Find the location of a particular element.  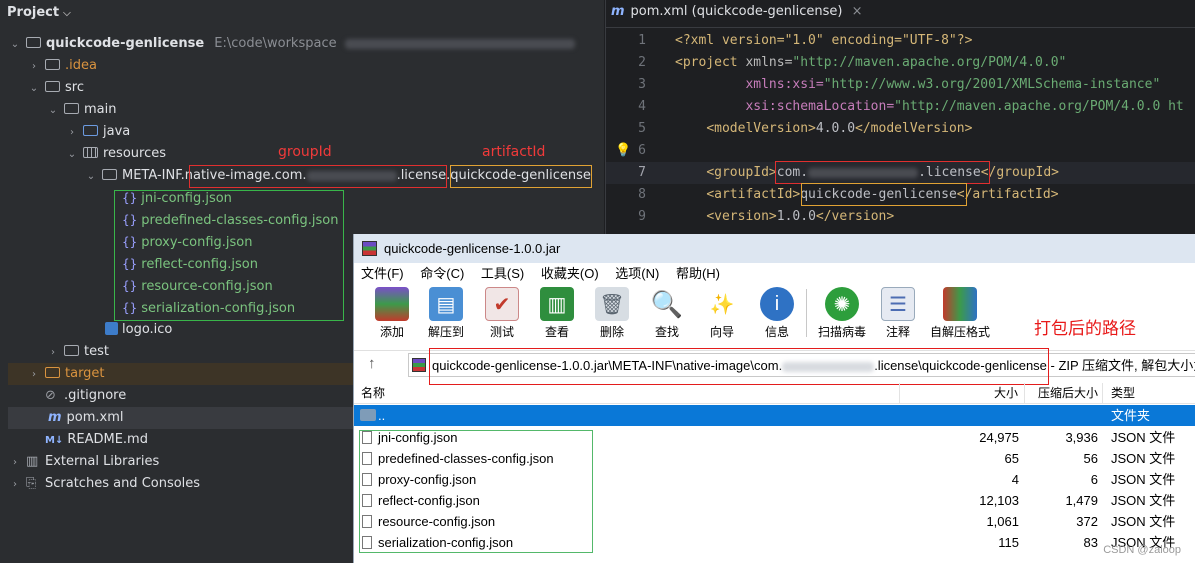

column-size: 大小 is located at coordinates (1006, 393).